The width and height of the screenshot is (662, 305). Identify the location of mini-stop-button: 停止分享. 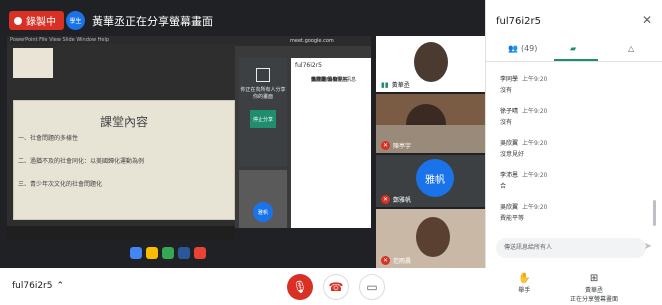
(263, 119).